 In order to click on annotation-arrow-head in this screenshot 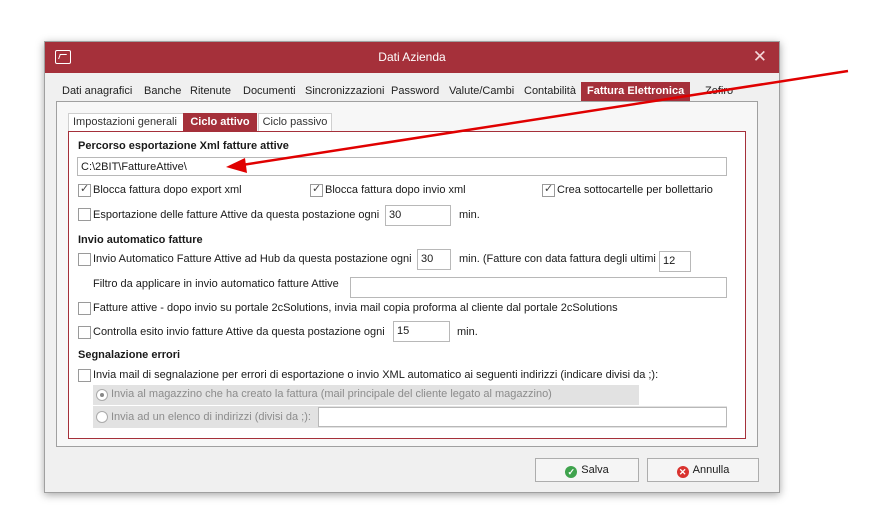, I will do `click(236, 165)`.